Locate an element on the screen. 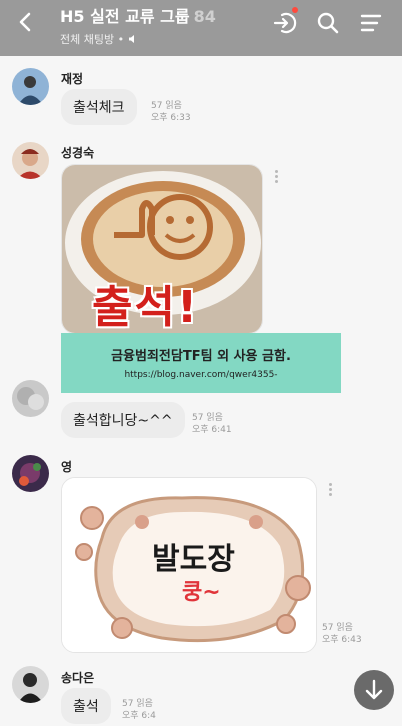 The image size is (402, 726). sender-name: 송다은 is located at coordinates (78, 678).